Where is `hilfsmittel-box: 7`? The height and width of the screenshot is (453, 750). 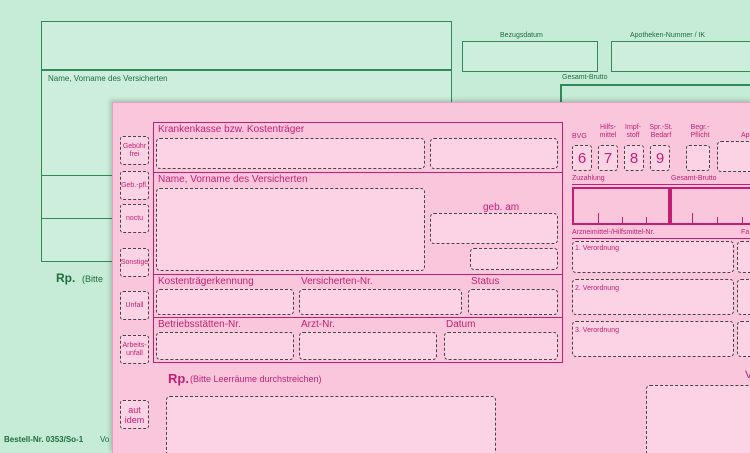
hilfsmittel-box: 7 is located at coordinates (608, 158).